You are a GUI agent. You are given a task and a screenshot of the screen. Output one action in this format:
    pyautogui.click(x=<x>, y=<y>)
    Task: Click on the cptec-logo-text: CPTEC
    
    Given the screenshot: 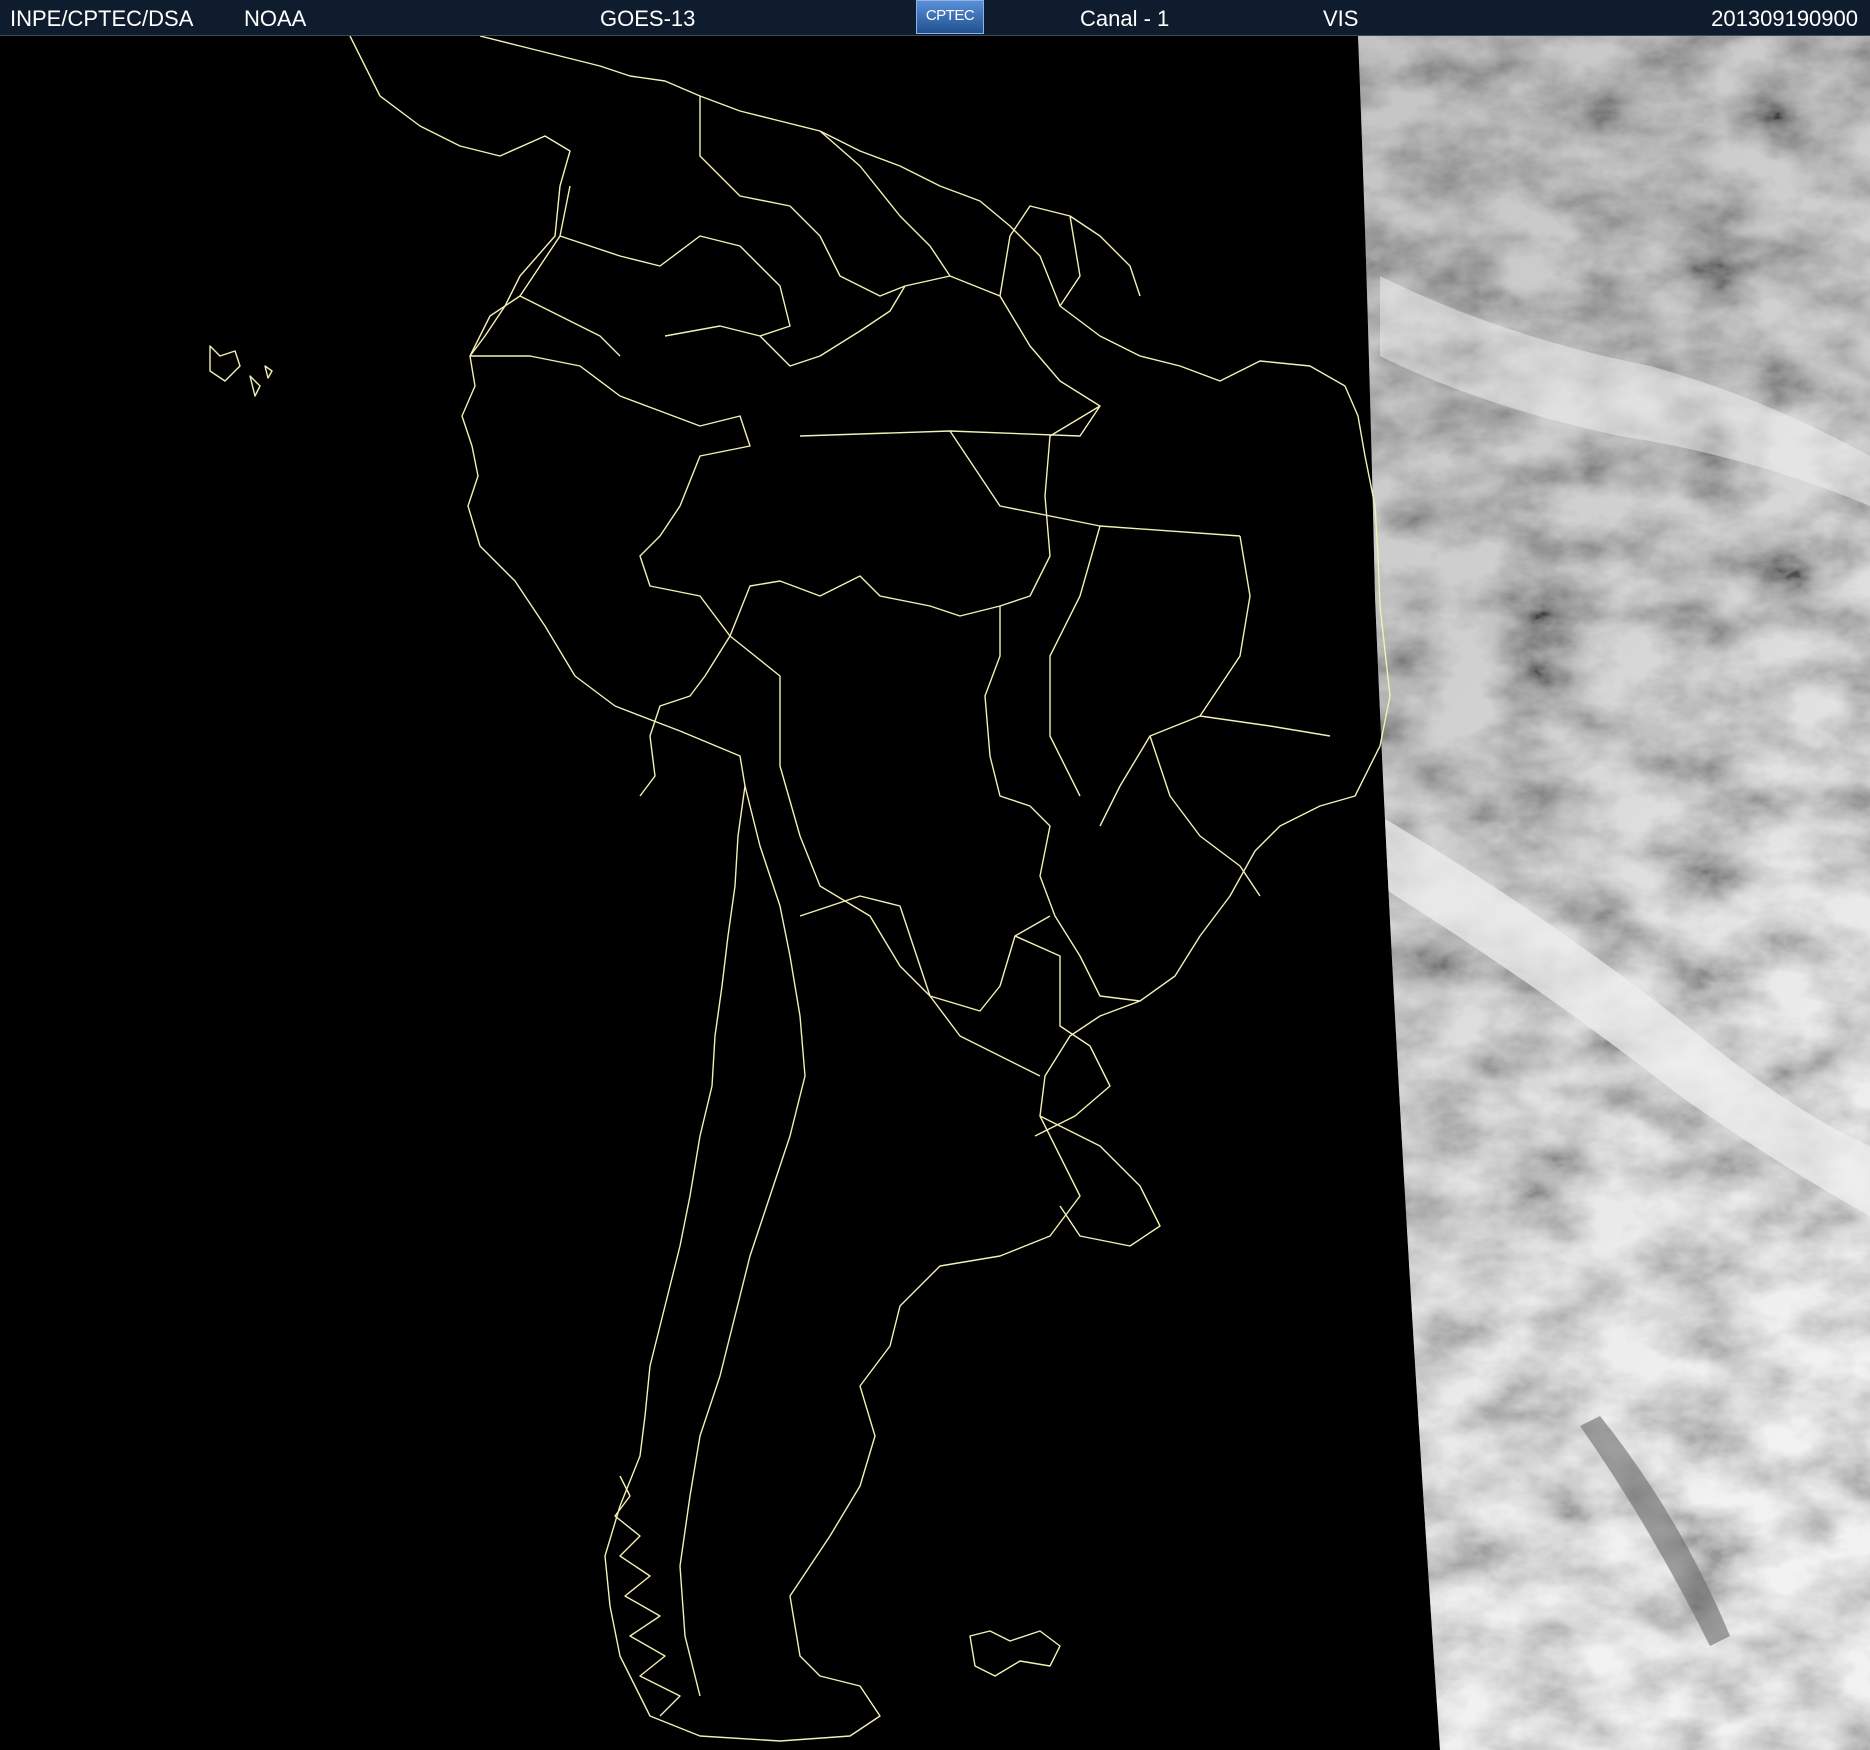 What is the action you would take?
    pyautogui.click(x=950, y=15)
    